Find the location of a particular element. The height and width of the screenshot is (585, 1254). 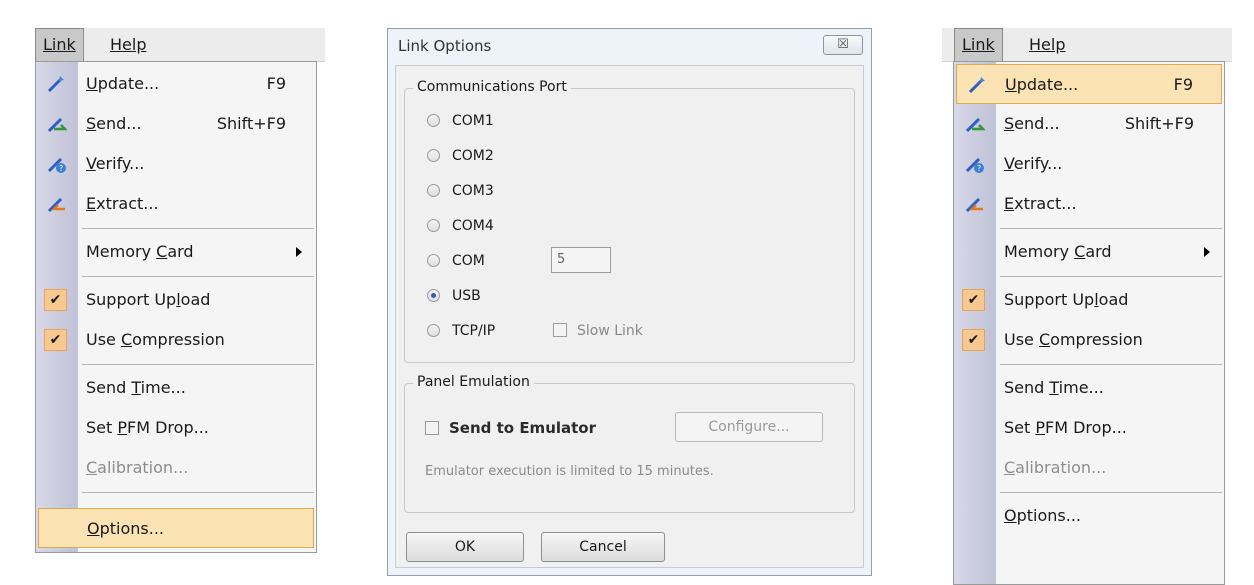

send-to-emulator-checkbox: Send to Emulator is located at coordinates (510, 428).